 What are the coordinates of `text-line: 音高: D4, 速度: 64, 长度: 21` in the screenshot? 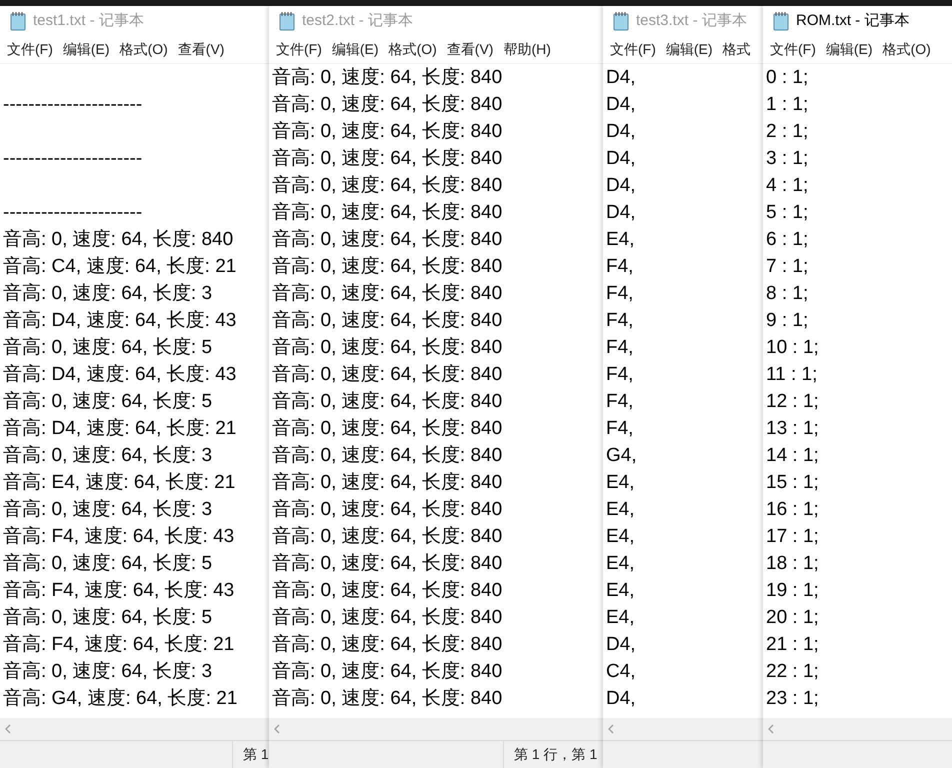 It's located at (119, 429).